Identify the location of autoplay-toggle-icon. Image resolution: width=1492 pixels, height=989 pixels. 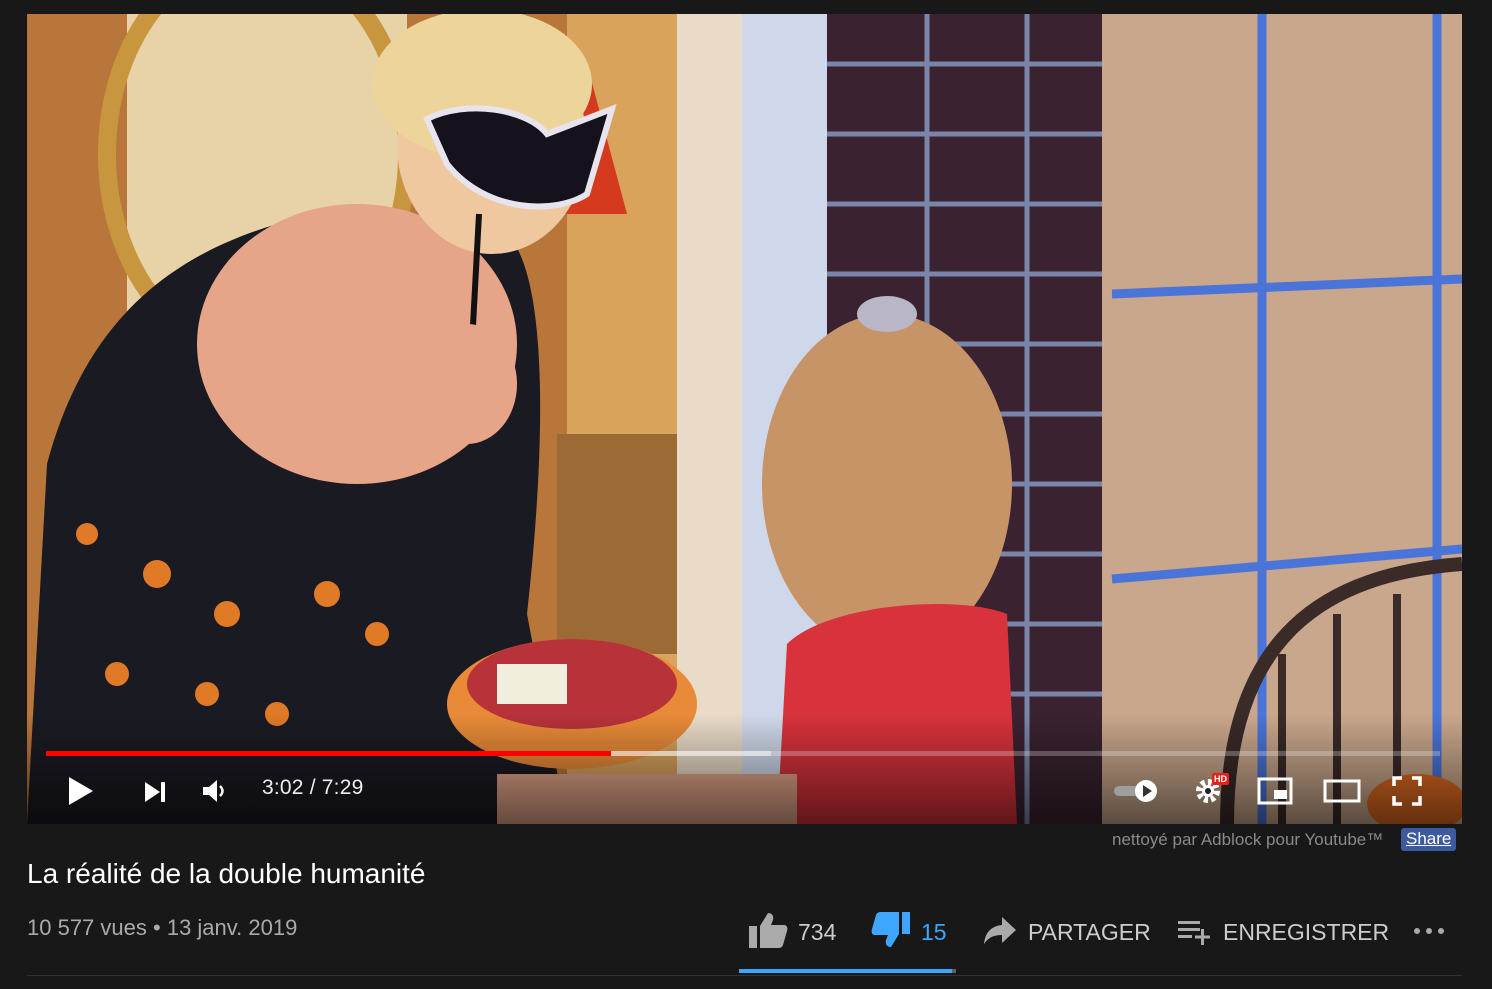
(1137, 791).